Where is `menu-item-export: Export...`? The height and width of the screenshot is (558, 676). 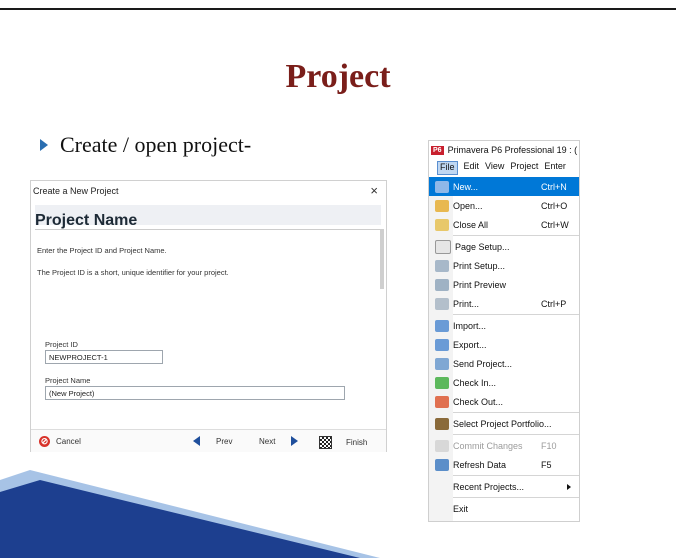 menu-item-export: Export... is located at coordinates (504, 344).